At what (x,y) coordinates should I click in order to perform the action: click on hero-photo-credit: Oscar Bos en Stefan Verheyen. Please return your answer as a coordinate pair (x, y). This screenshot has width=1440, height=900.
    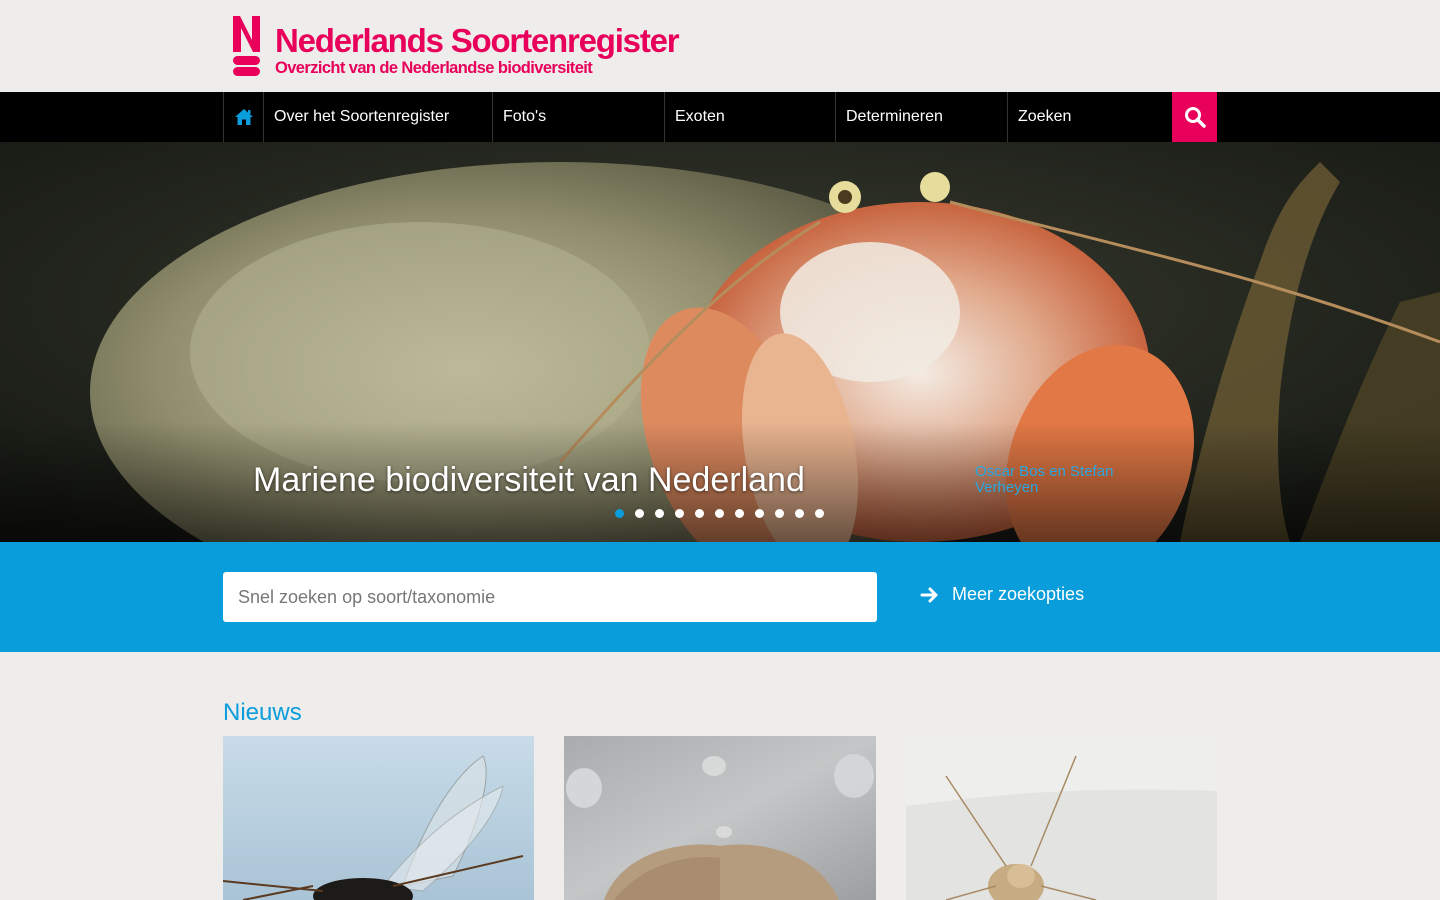
    Looking at the image, I should click on (1060, 480).